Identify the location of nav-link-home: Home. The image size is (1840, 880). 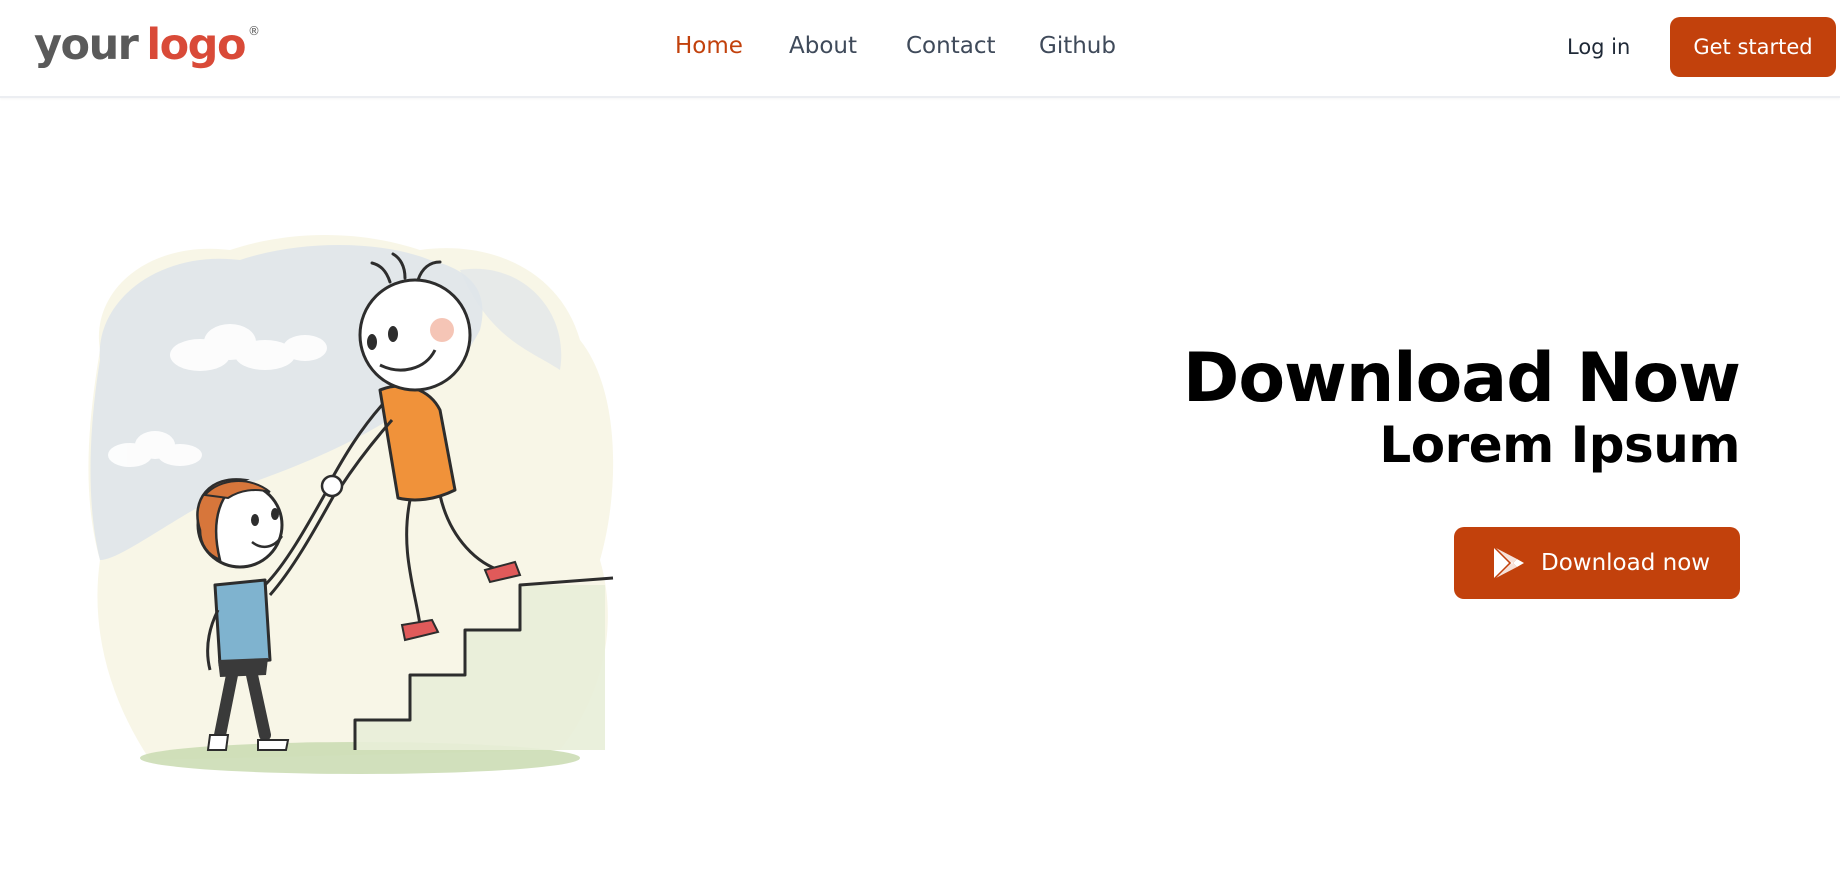
(709, 46).